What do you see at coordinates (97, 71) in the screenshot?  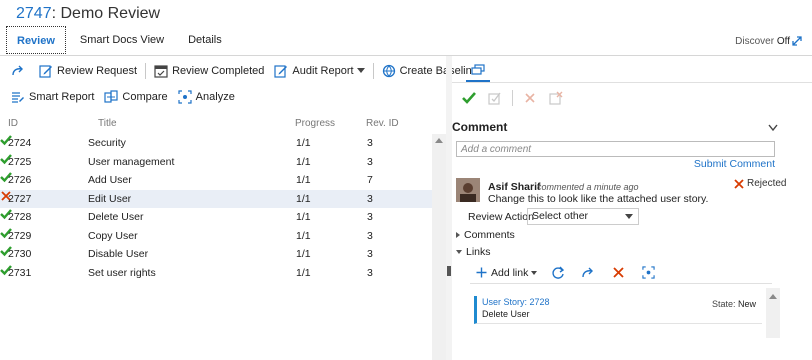 I see `review-request-label: Review Request` at bounding box center [97, 71].